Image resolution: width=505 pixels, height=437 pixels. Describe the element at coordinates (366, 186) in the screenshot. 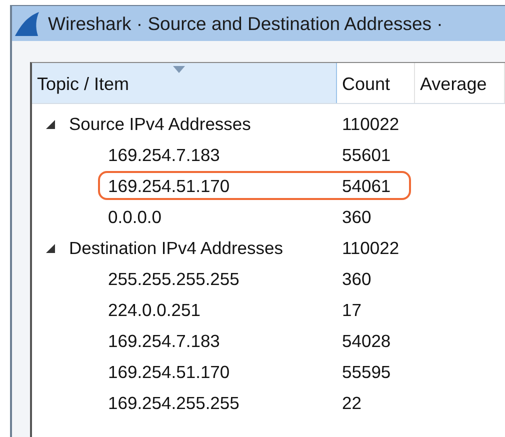

I see `row-count: 54061` at that location.